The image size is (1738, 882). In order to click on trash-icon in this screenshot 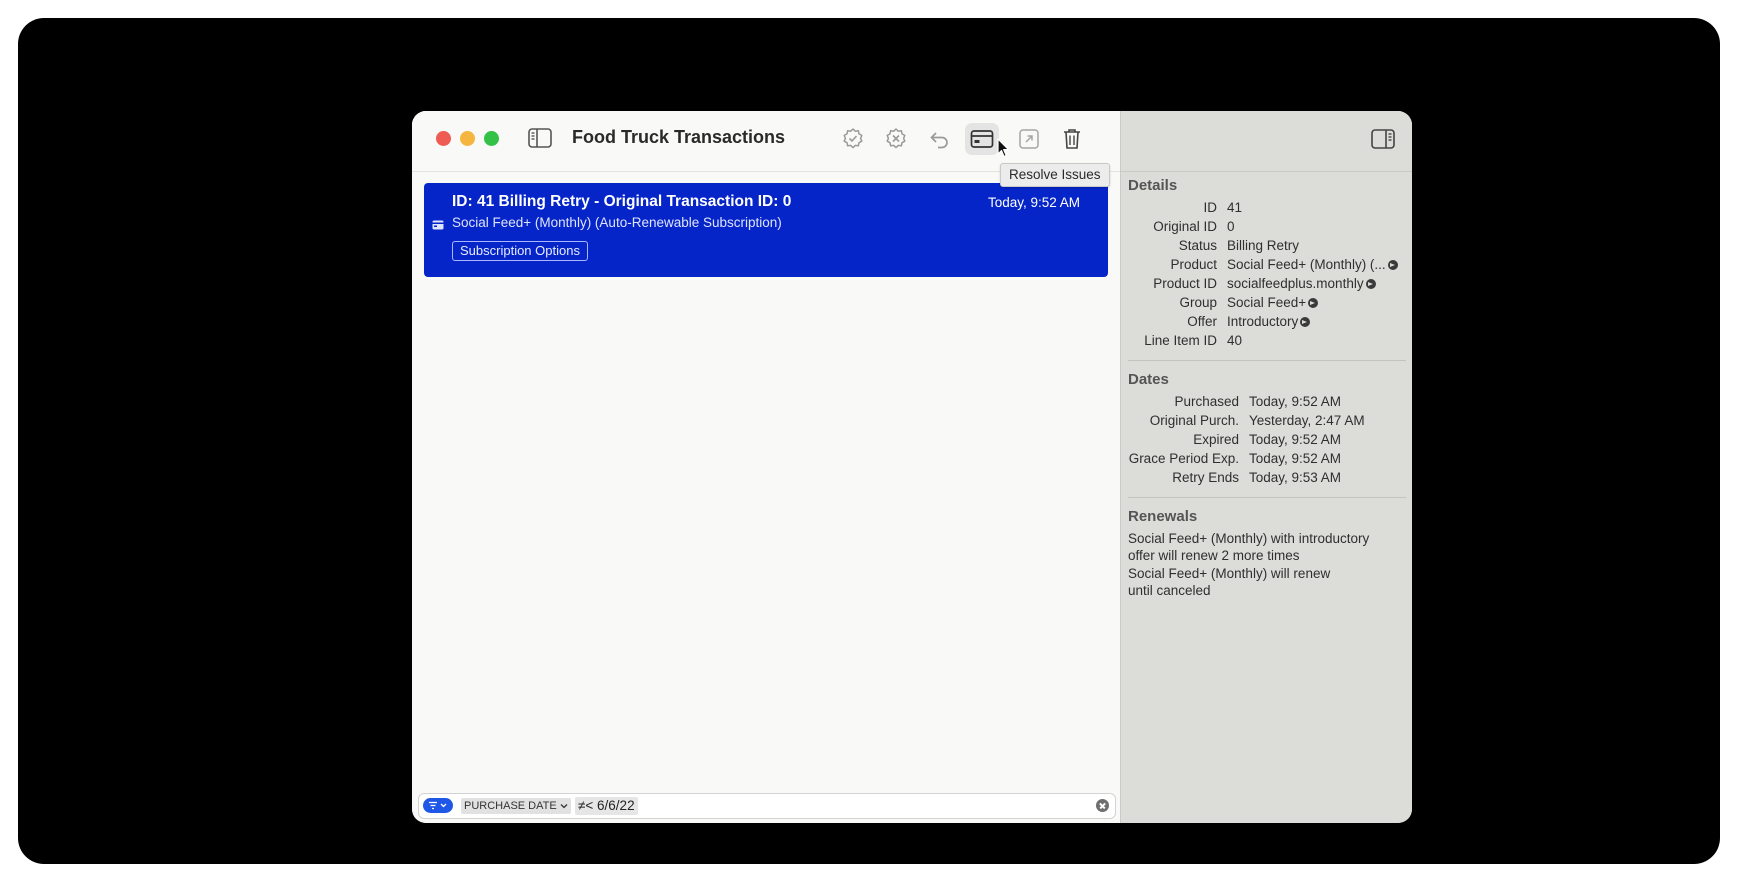, I will do `click(1072, 139)`.